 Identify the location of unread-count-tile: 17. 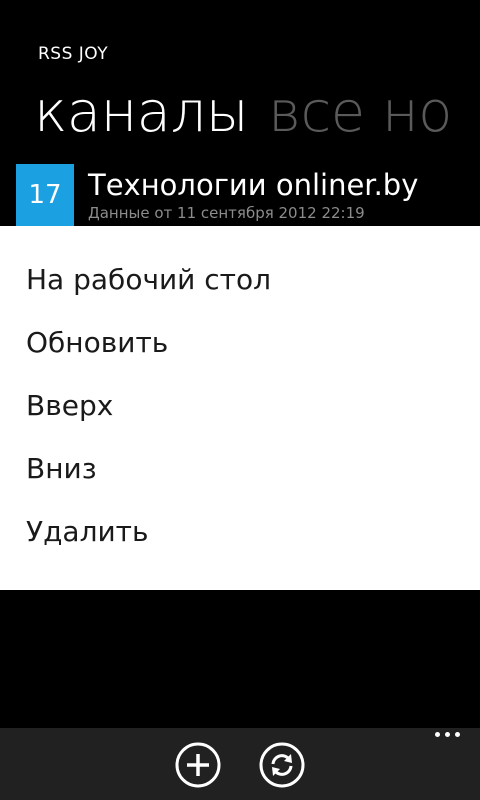
(45, 195).